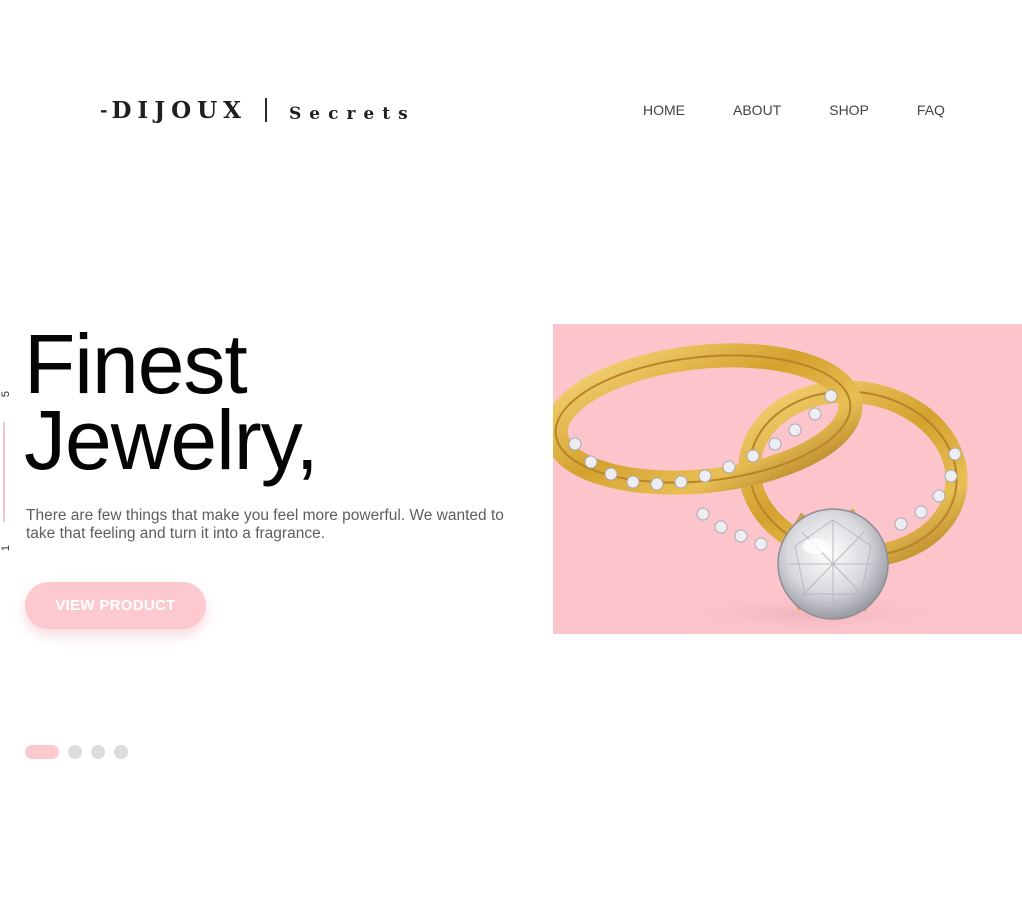  I want to click on logo-subtitle: Secrets, so click(352, 114).